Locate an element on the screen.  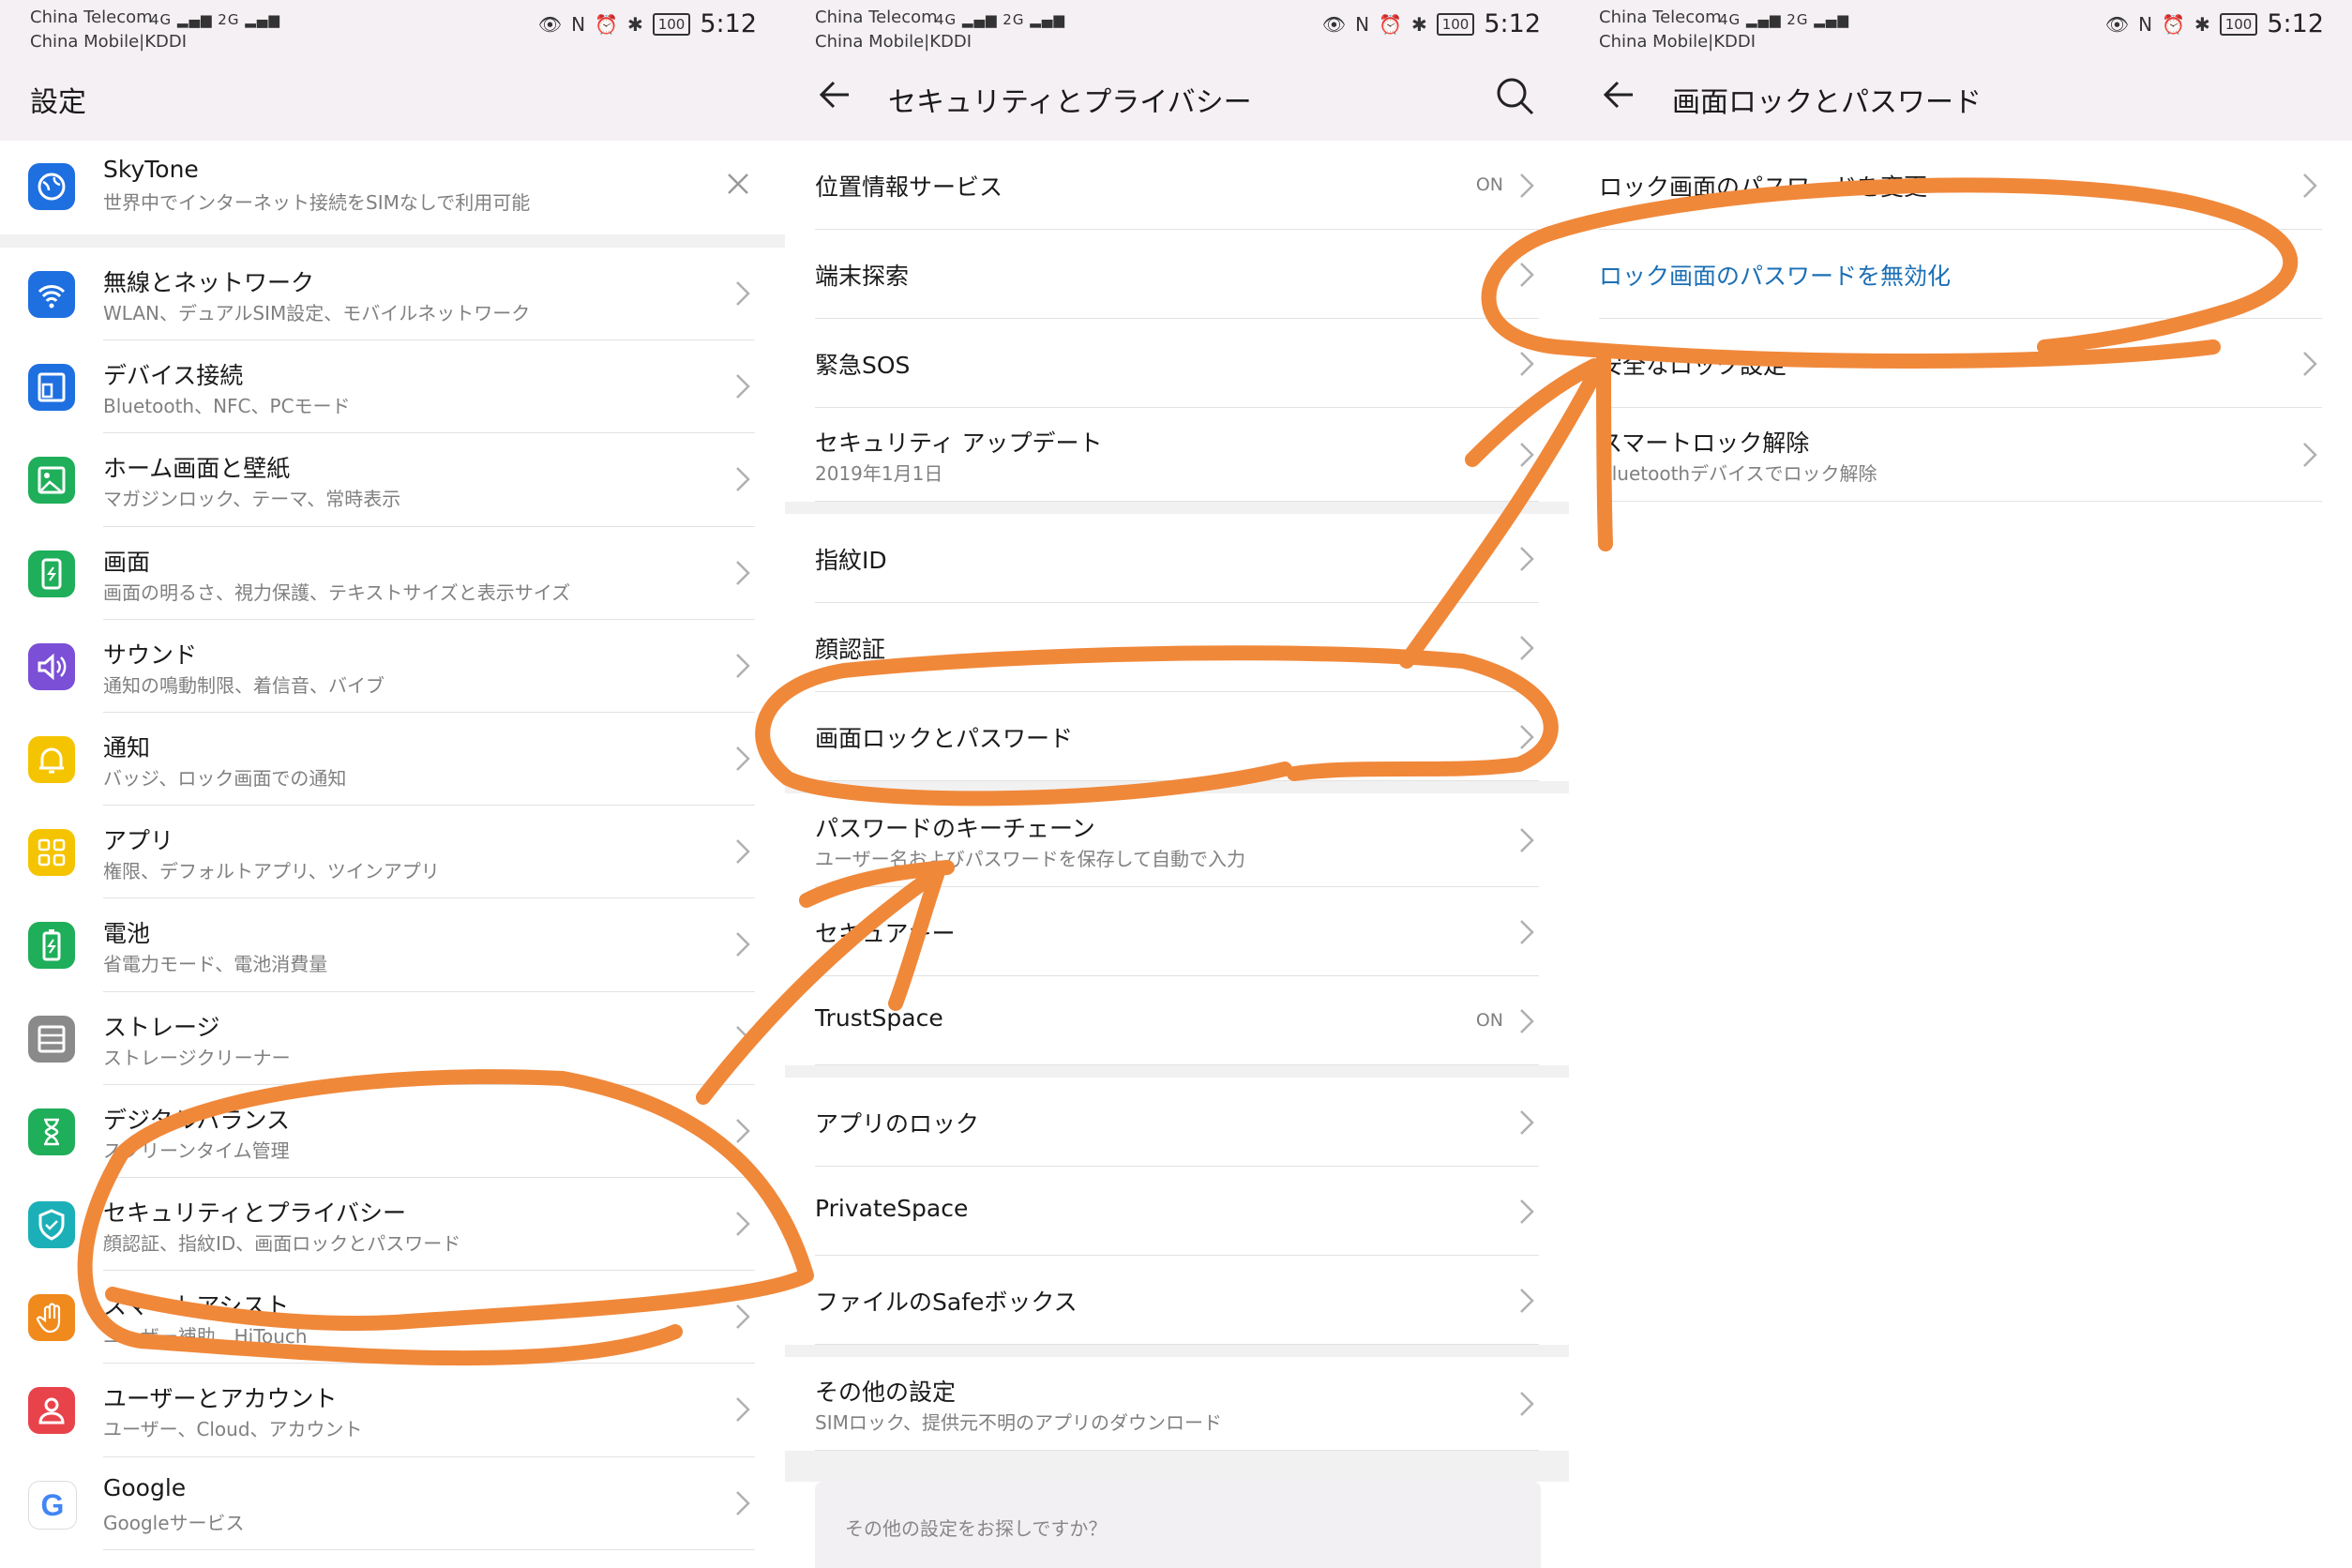
nfc-icon: N is located at coordinates (1362, 24).